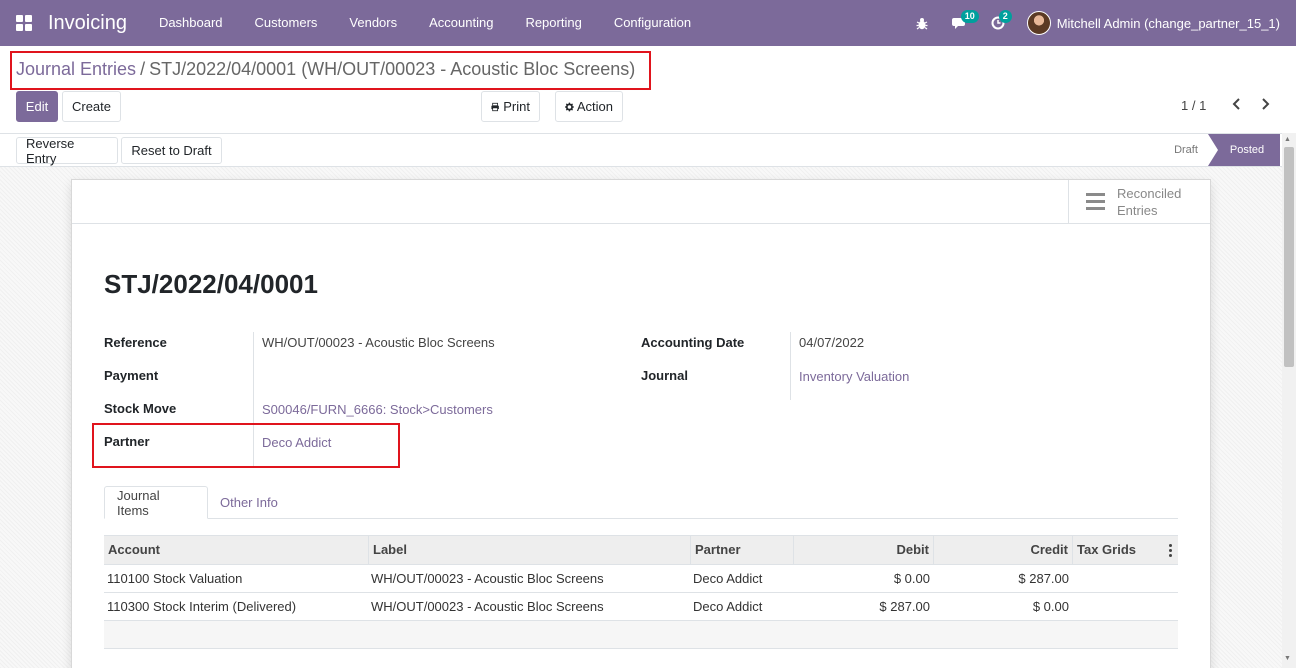  I want to click on tab-other-info: Other Info, so click(249, 502).